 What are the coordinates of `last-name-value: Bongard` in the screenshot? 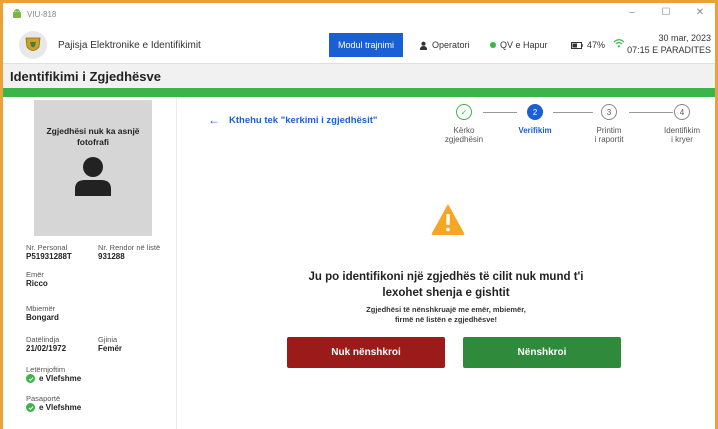 It's located at (42, 317).